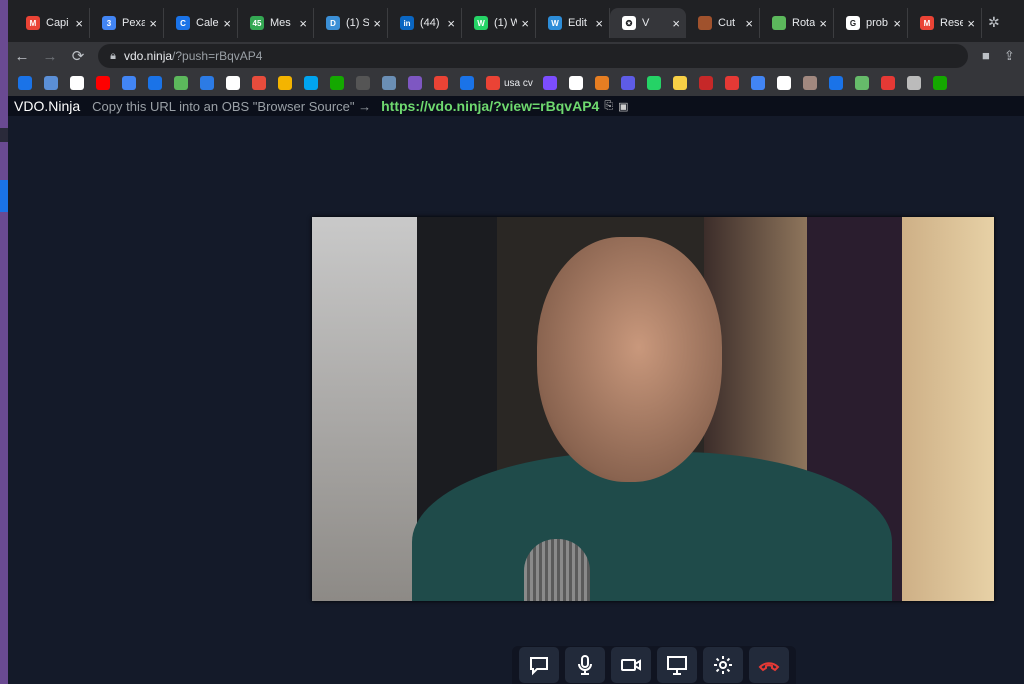  I want to click on tab-title: Mes, so click(280, 23).